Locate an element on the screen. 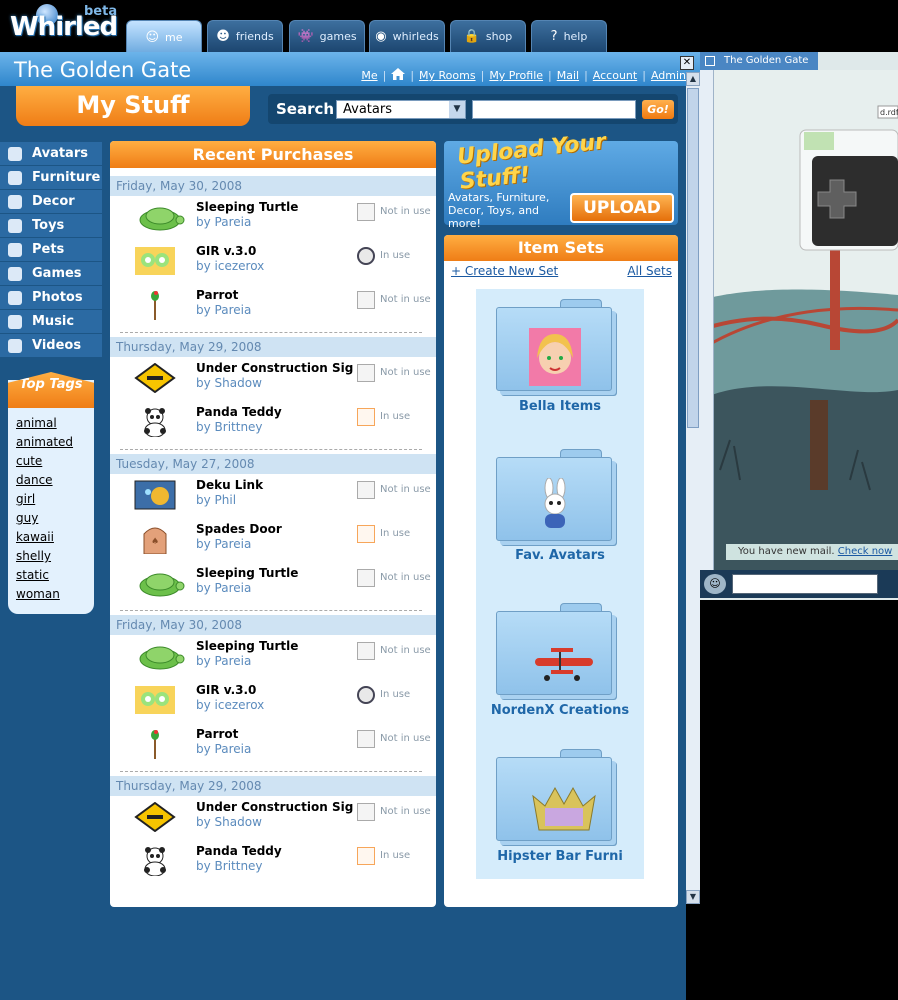  scroll-down-icon: ▼ is located at coordinates (693, 897).